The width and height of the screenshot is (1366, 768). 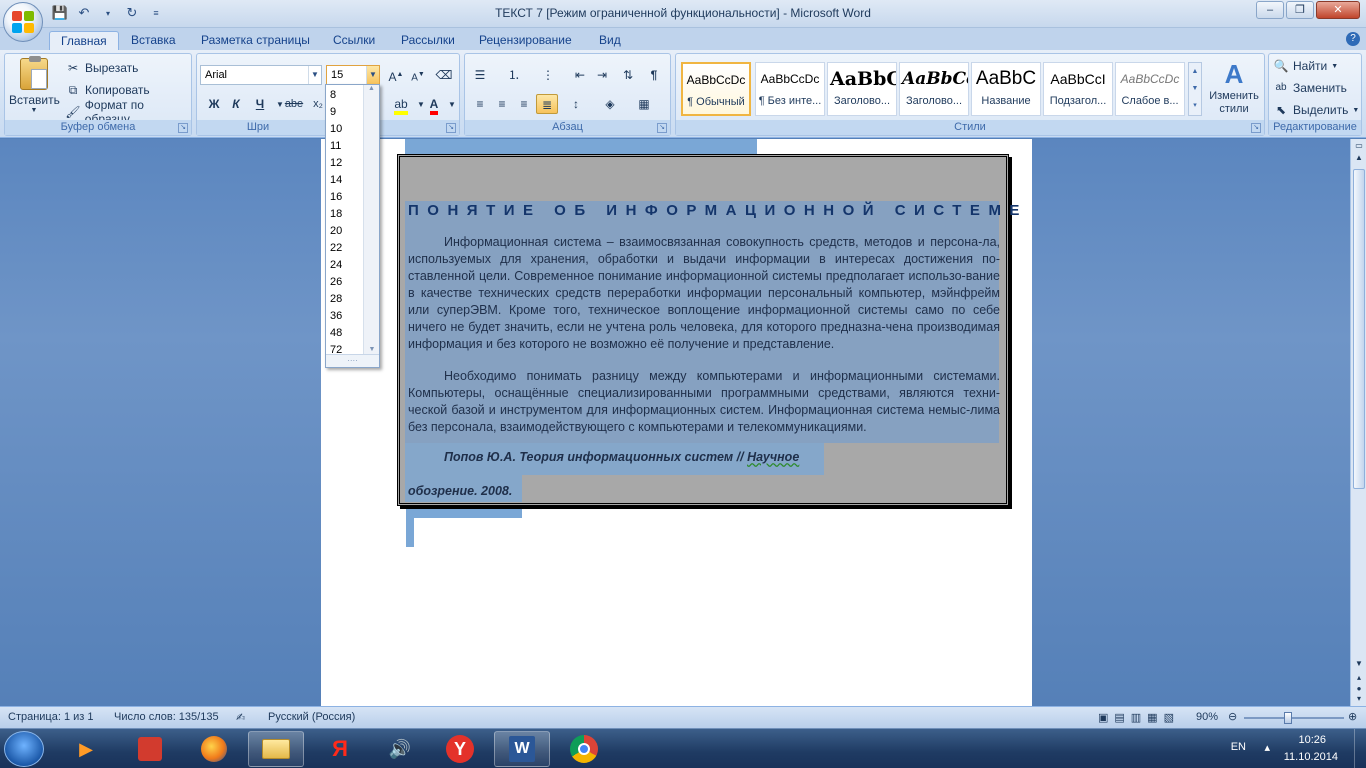 I want to click on font-size-combo: 15 ▼, so click(x=353, y=75).